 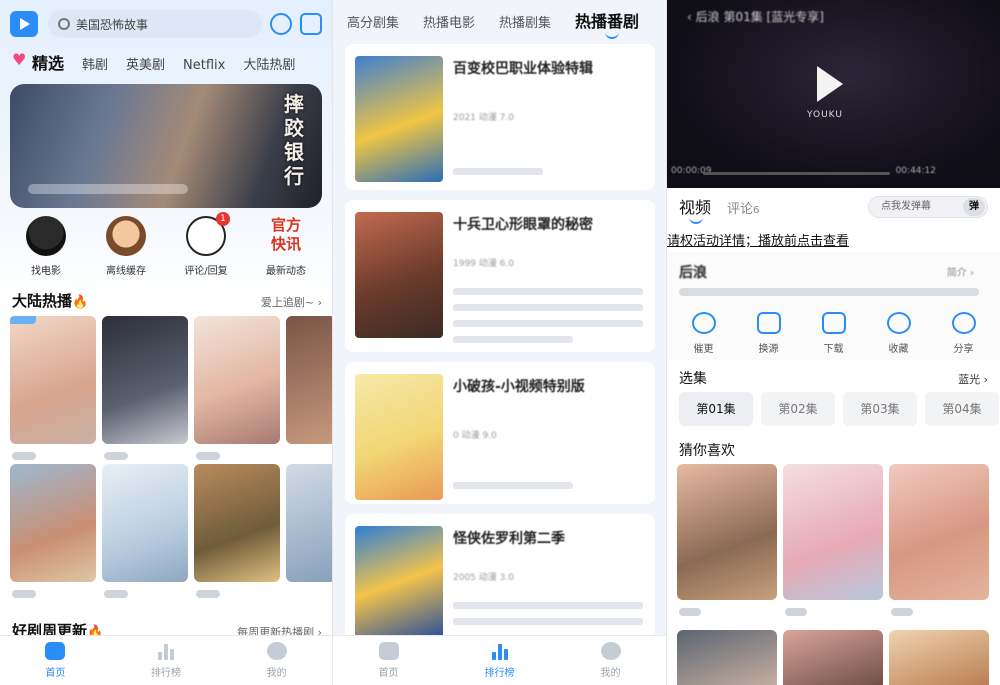 What do you see at coordinates (693, 379) in the screenshot?
I see `episodes-title: 选集` at bounding box center [693, 379].